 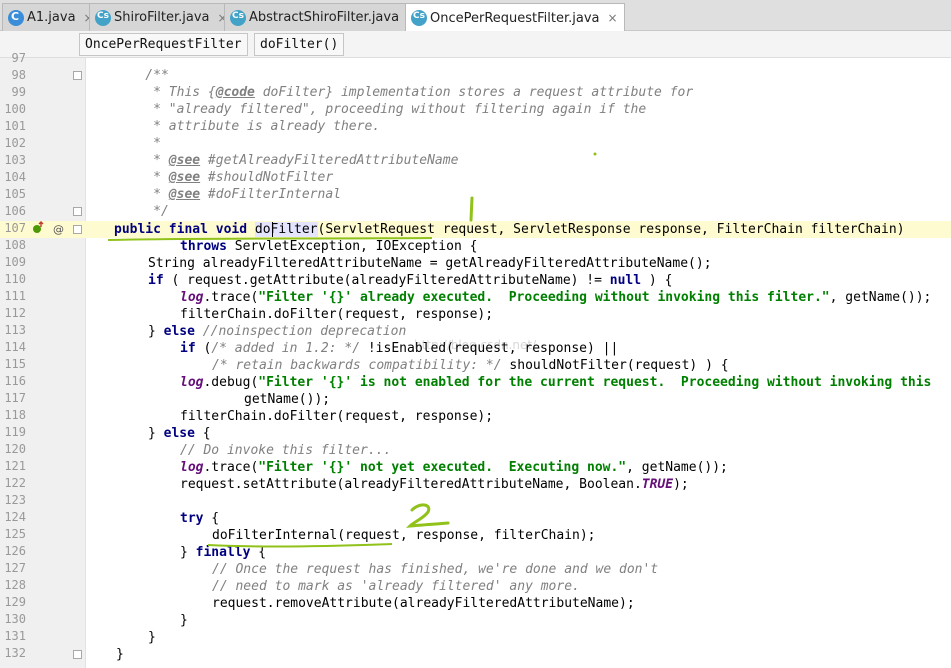 I want to click on tab-label: A1.java, so click(x=51, y=17).